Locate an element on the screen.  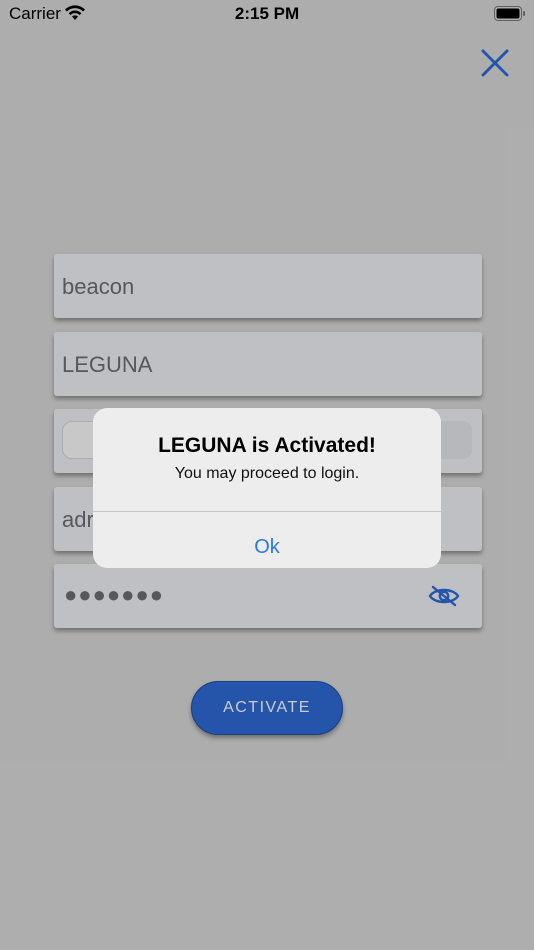
alert-title: LEGUNA is Activated! is located at coordinates (267, 445).